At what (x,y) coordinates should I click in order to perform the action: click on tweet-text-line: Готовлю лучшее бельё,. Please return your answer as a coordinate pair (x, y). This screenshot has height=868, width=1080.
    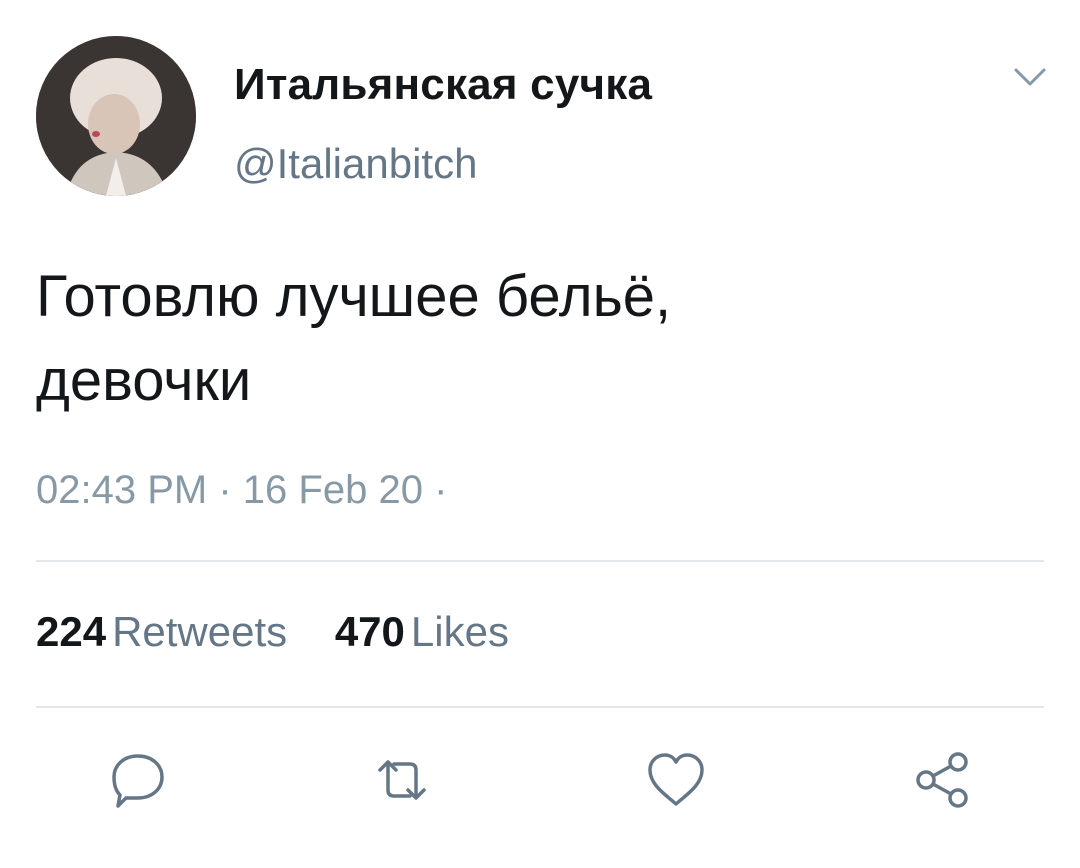
    Looking at the image, I should click on (354, 296).